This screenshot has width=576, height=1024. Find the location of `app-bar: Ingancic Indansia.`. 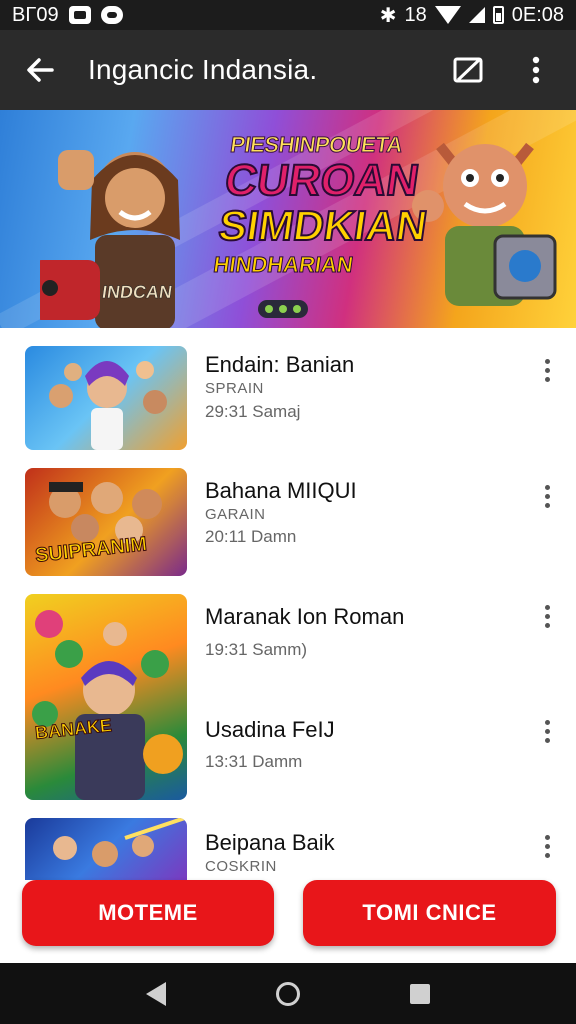

app-bar: Ingancic Indansia. is located at coordinates (288, 70).